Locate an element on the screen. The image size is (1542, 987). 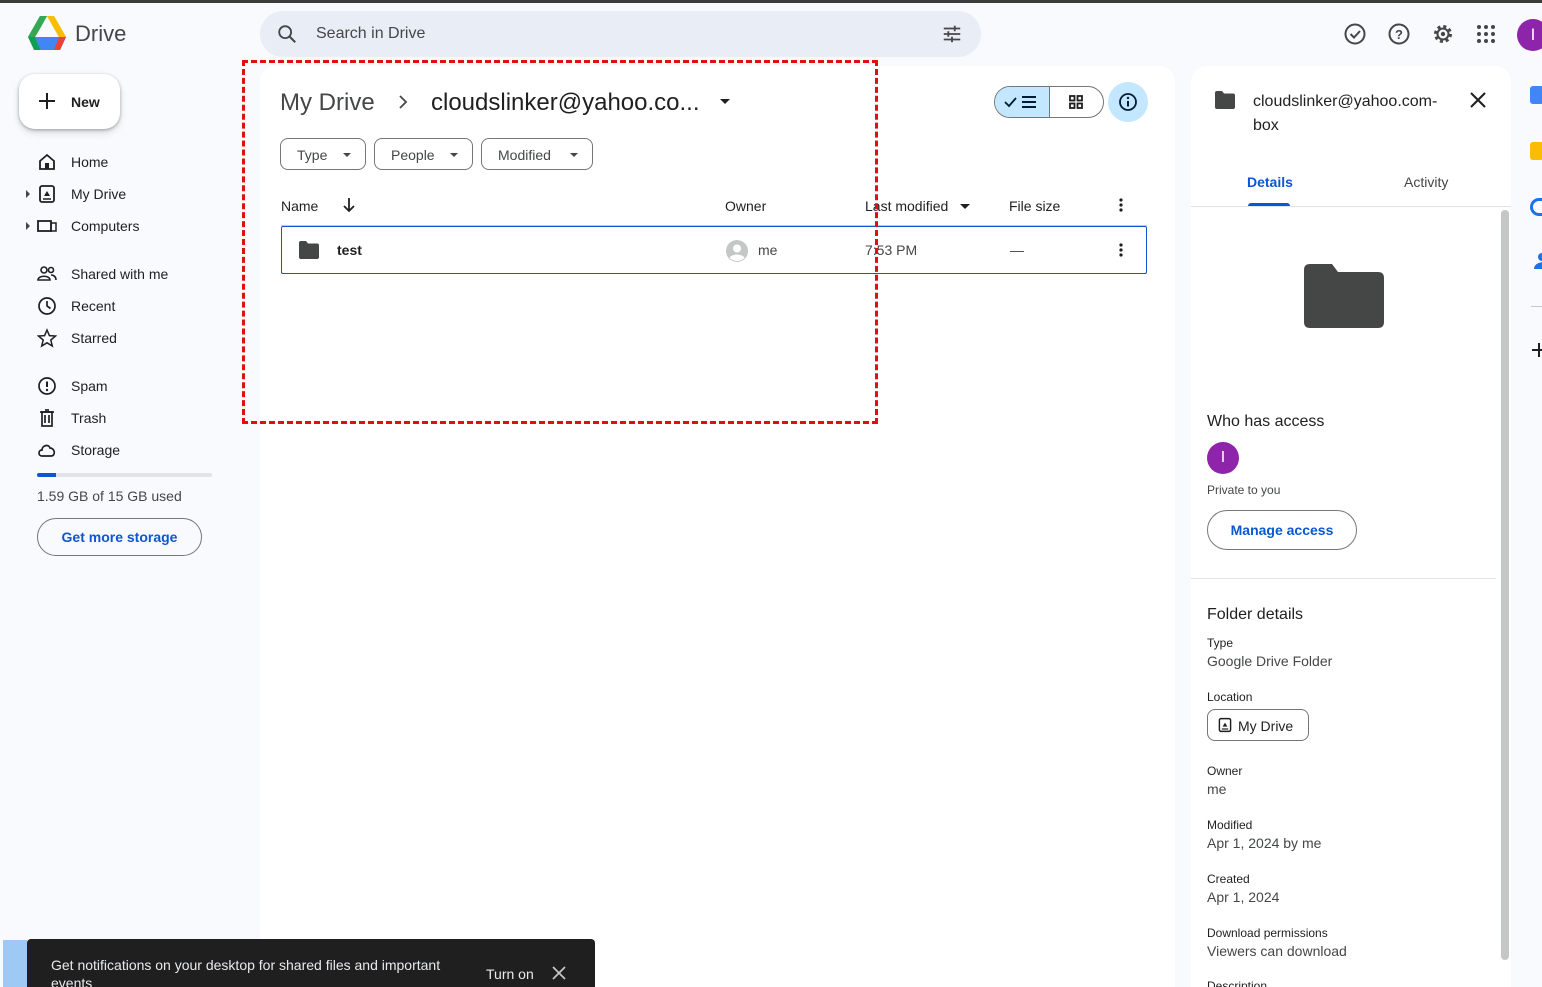
folder-icon is located at coordinates (1225, 102).